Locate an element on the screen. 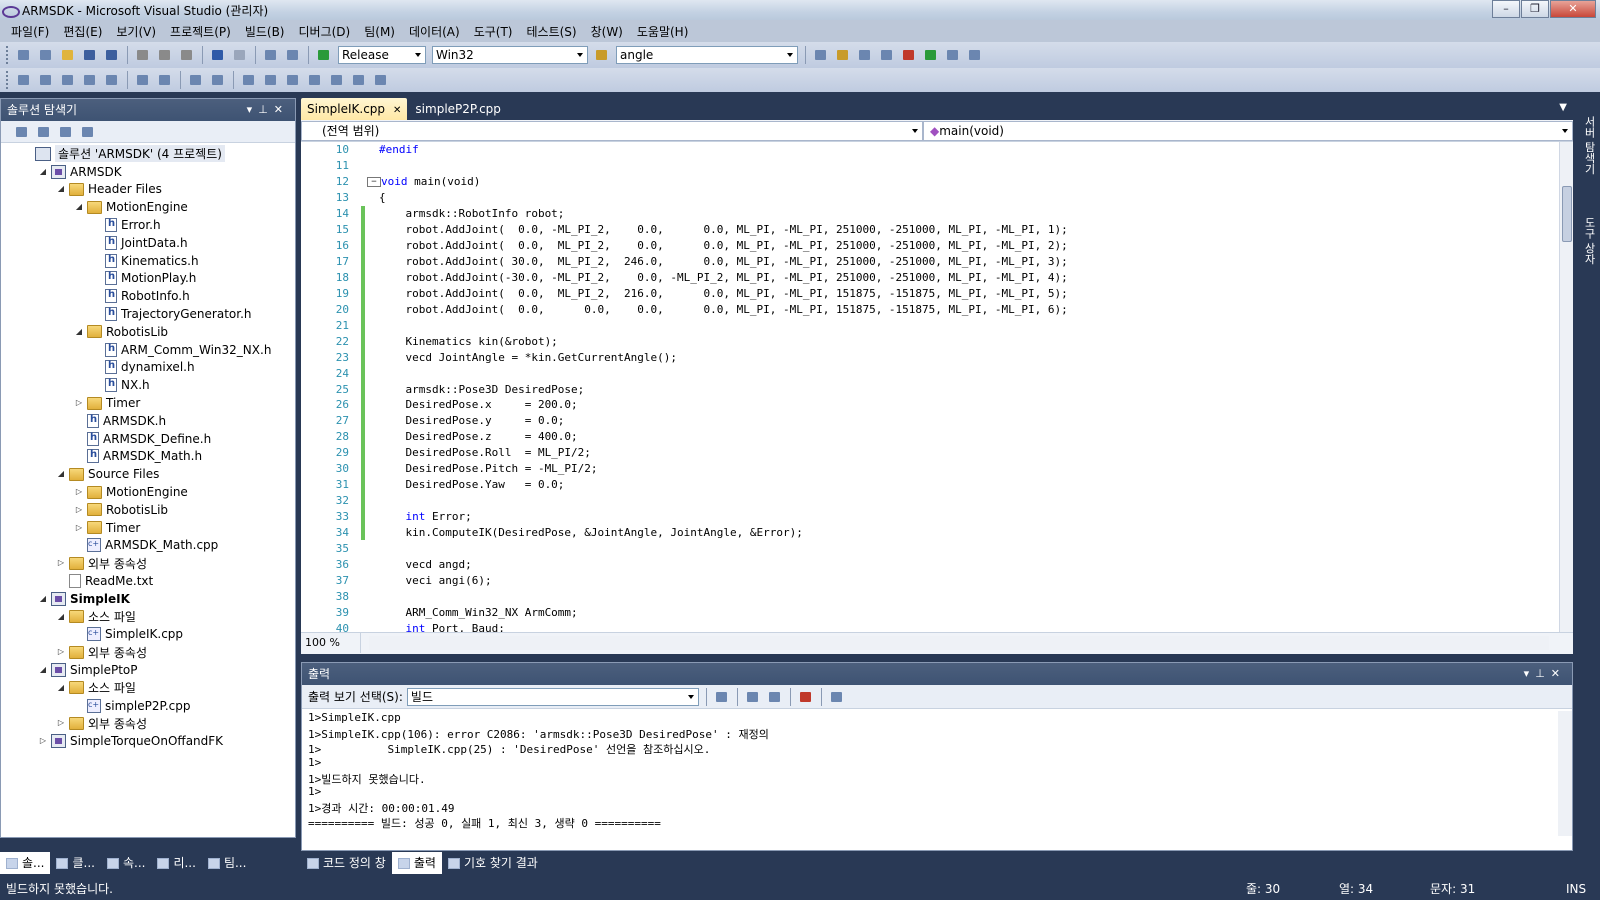  clear-bookmarks-icon is located at coordinates (381, 80).